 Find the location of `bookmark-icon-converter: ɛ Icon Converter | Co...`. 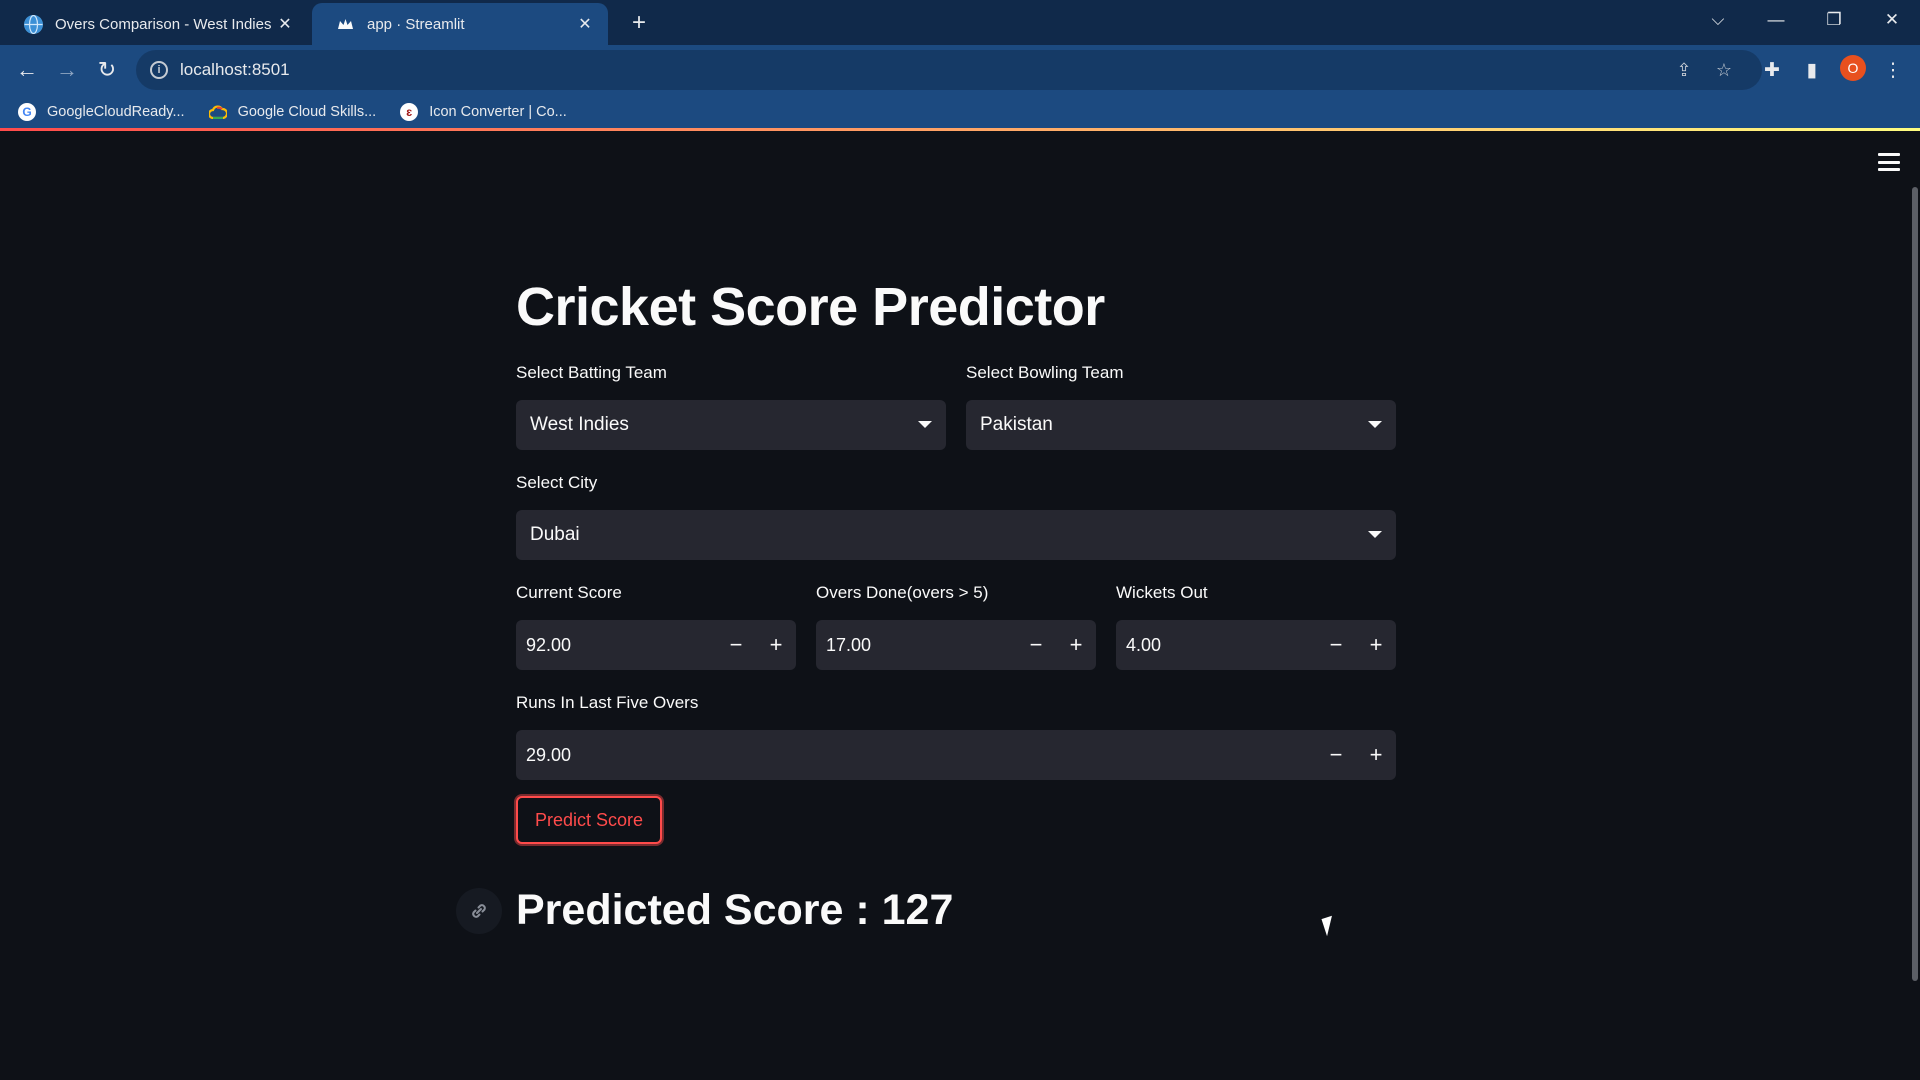

bookmark-icon-converter: ɛ Icon Converter | Co... is located at coordinates (483, 112).